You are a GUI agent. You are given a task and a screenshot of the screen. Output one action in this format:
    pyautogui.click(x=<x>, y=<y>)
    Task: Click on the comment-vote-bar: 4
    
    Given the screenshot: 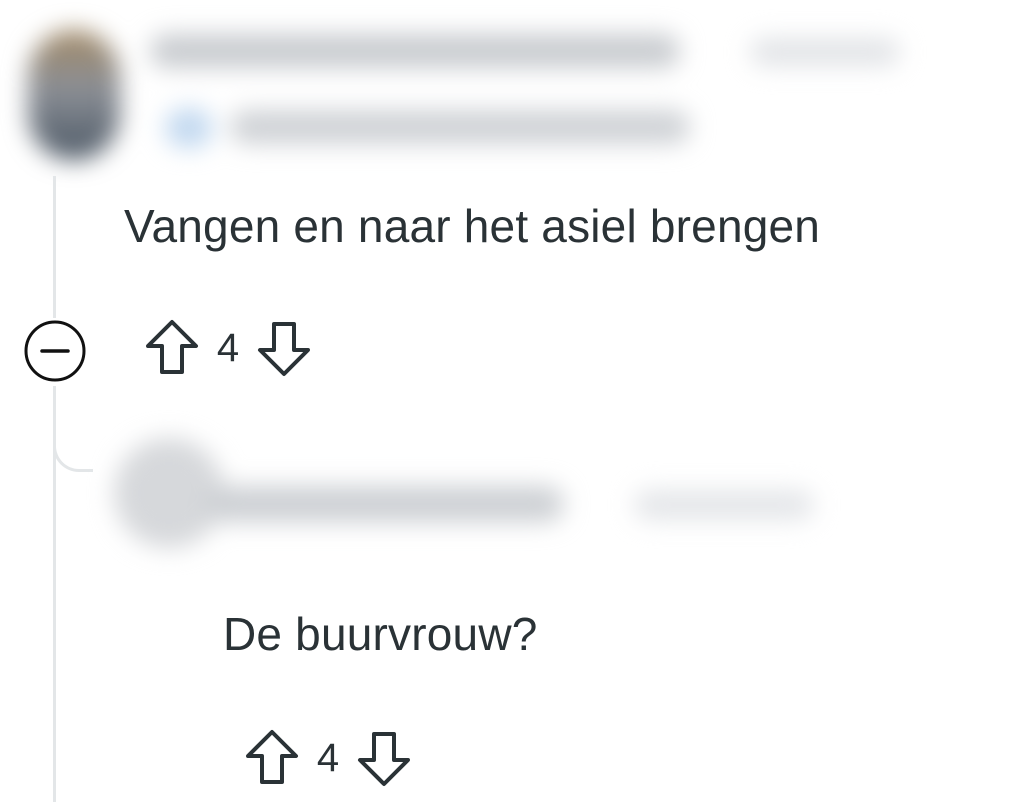 What is the action you would take?
    pyautogui.click(x=228, y=348)
    